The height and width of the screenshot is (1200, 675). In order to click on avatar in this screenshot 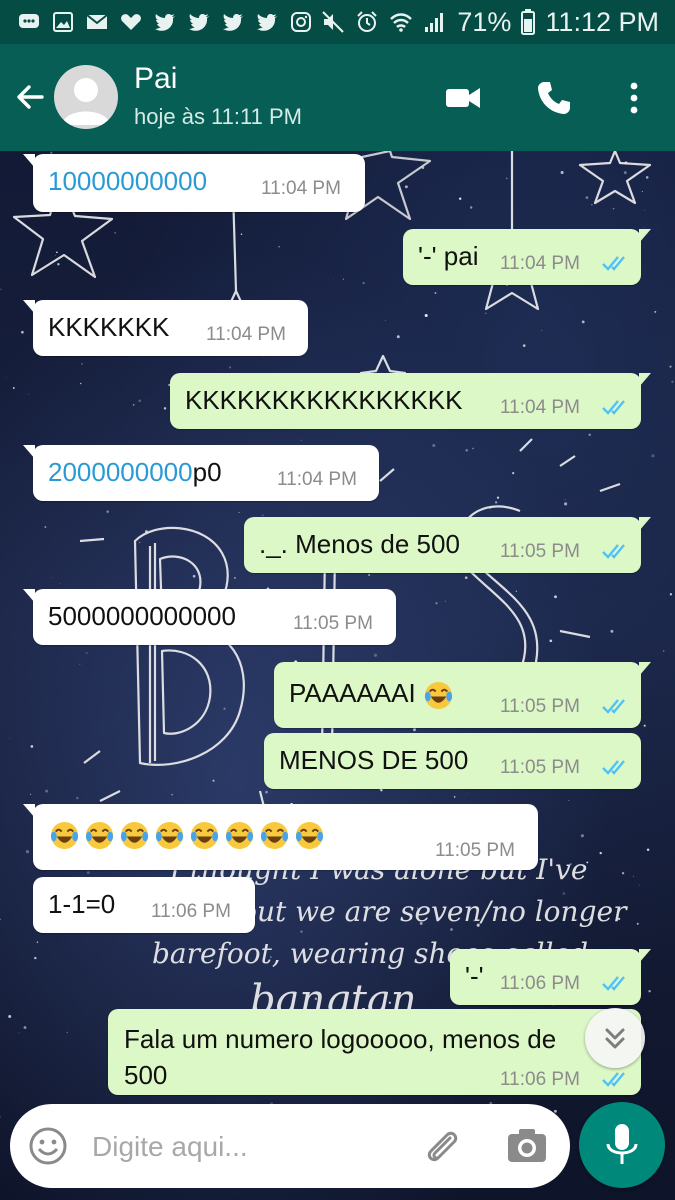, I will do `click(86, 97)`.